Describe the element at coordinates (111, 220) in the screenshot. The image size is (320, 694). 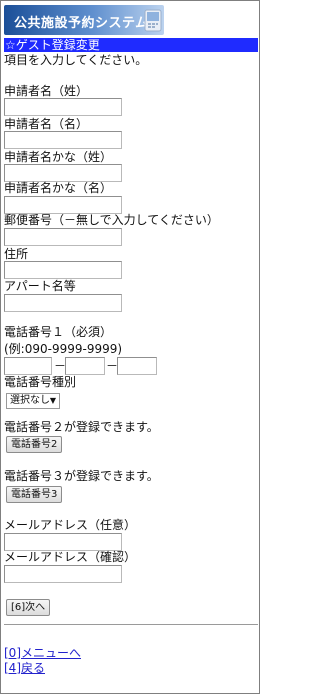
I see `postal-code-label: 郵便番号（－無しで入力してください）` at that location.